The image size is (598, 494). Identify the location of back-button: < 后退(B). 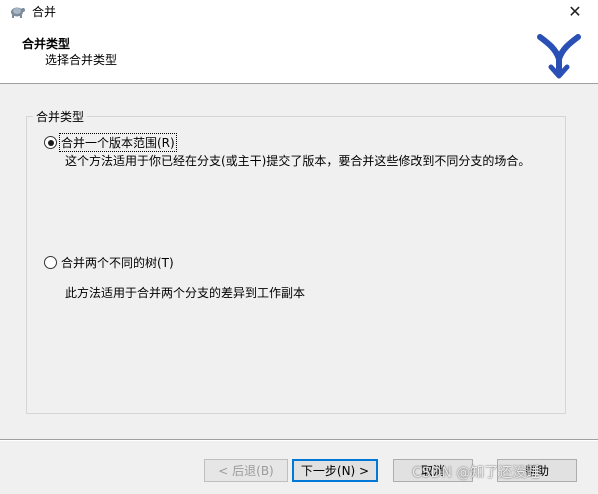
(246, 470).